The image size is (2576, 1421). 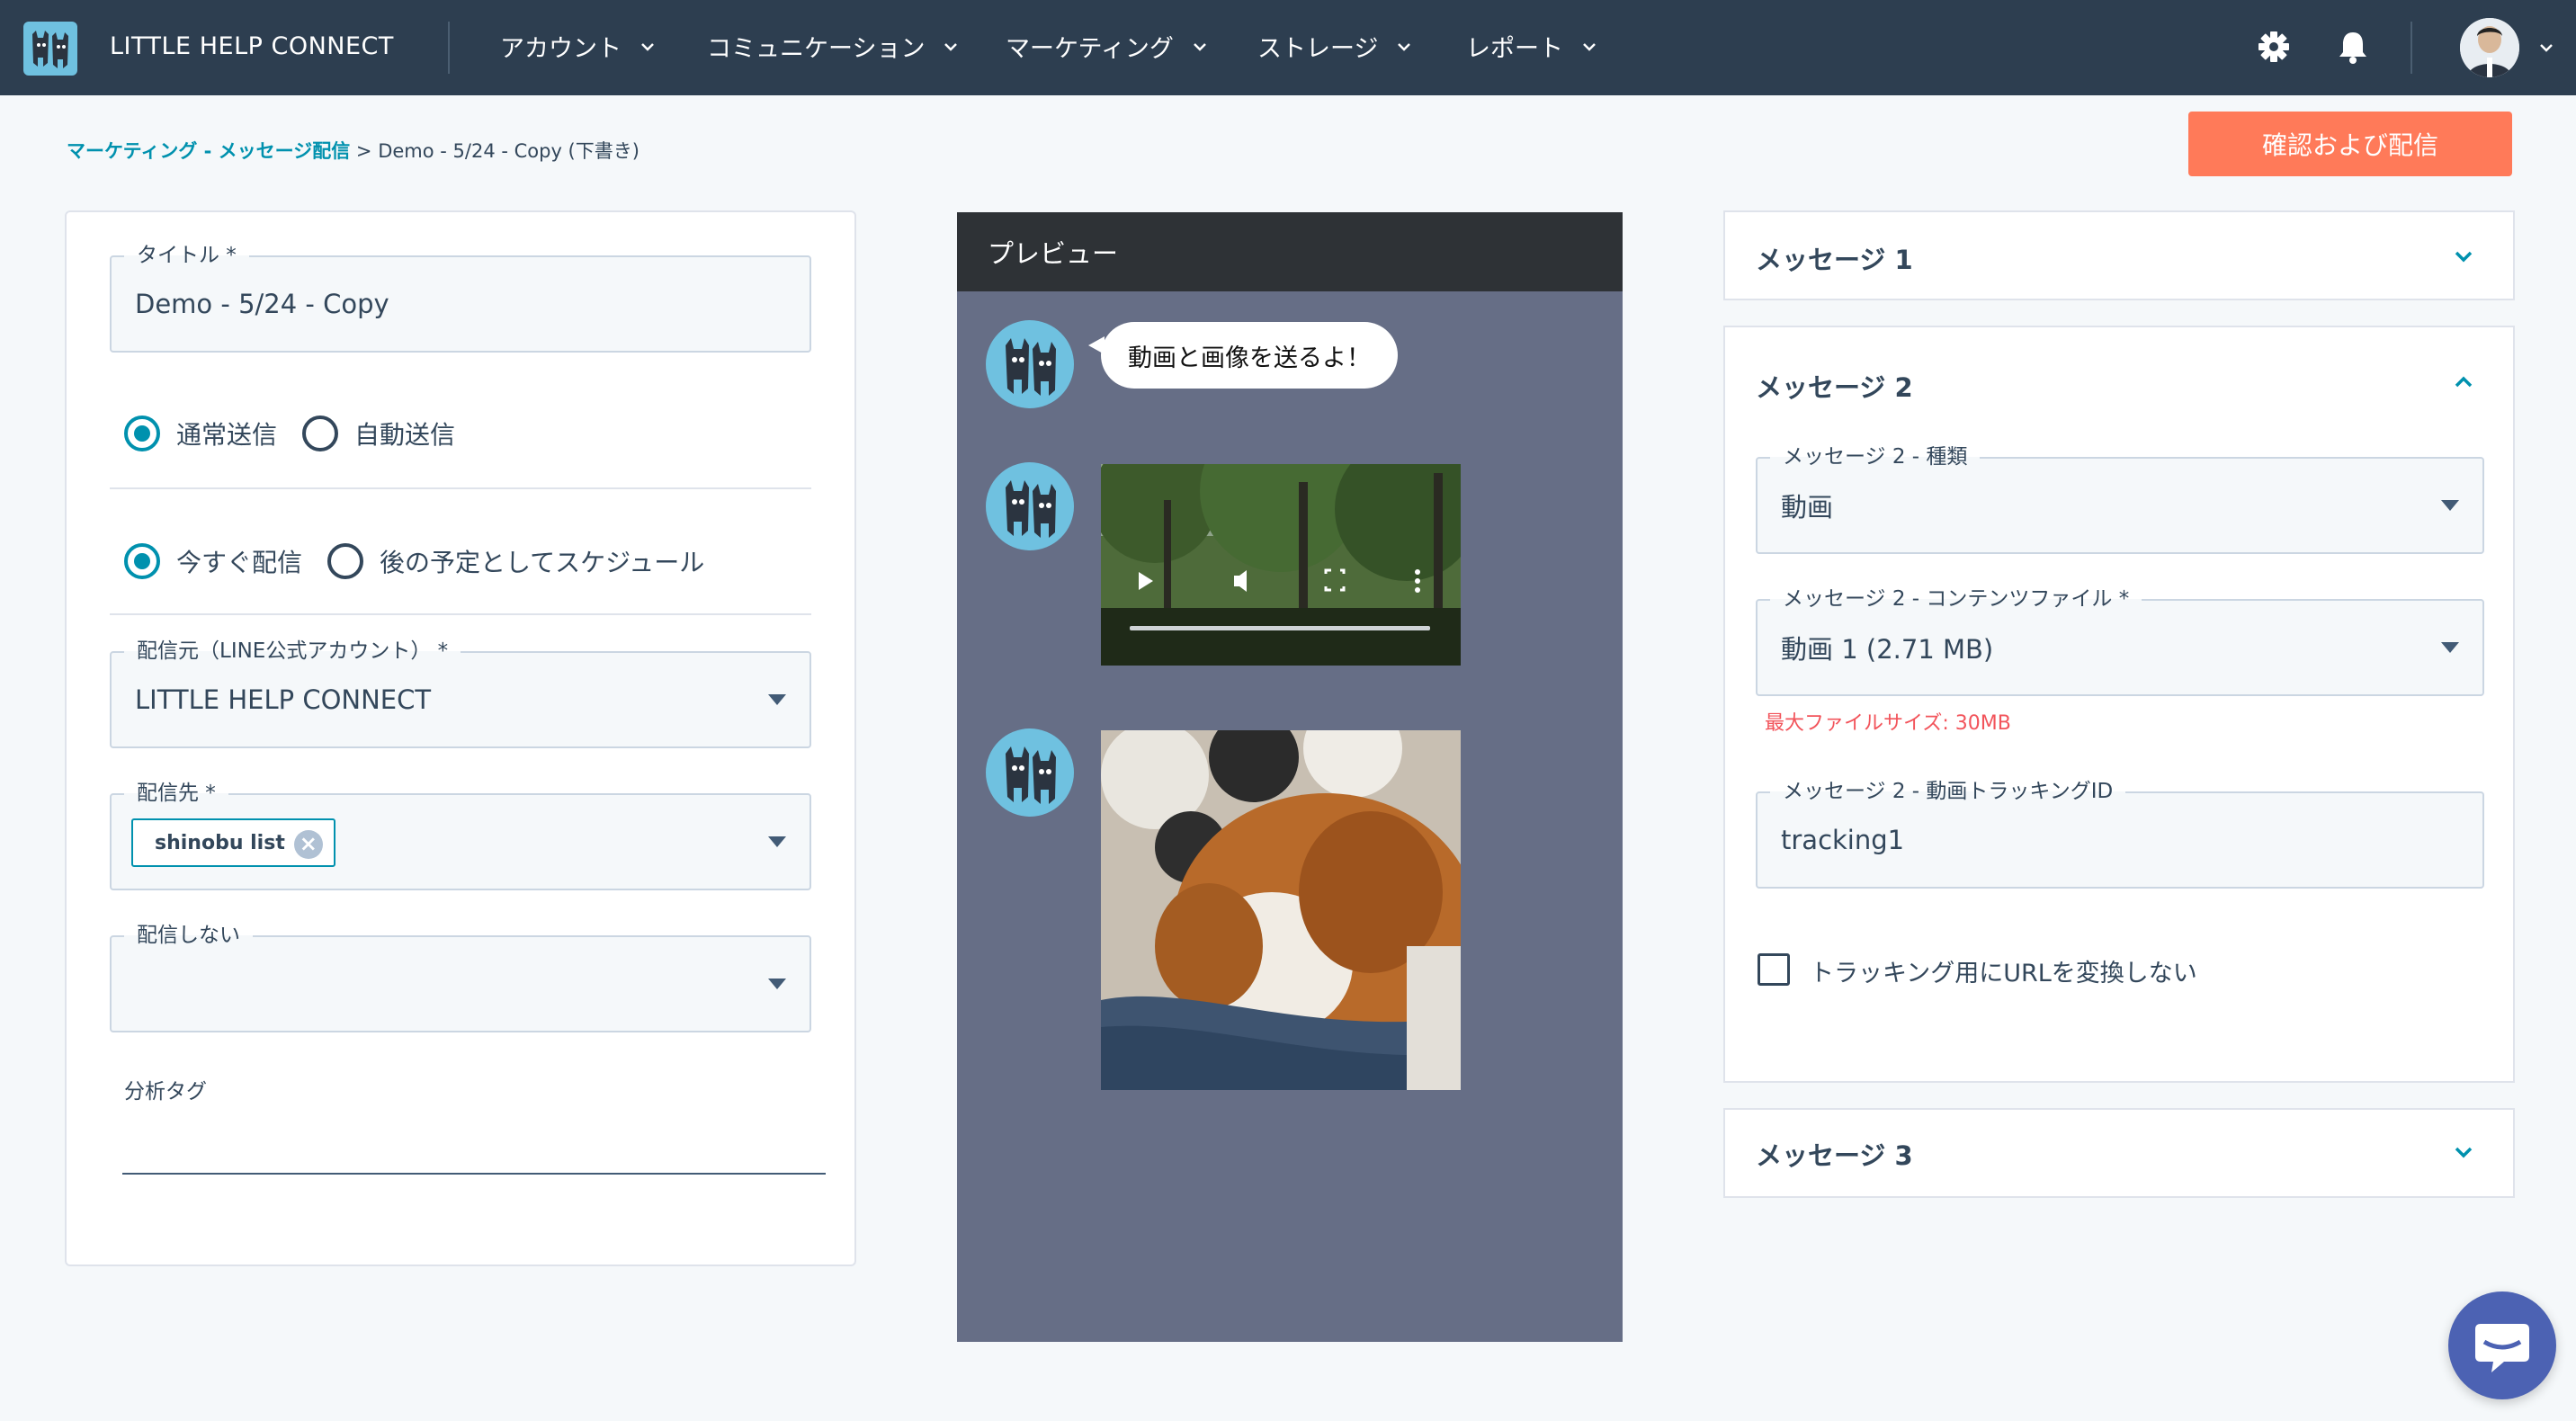 I want to click on nav-storage-label: ストレージ, so click(x=1318, y=49).